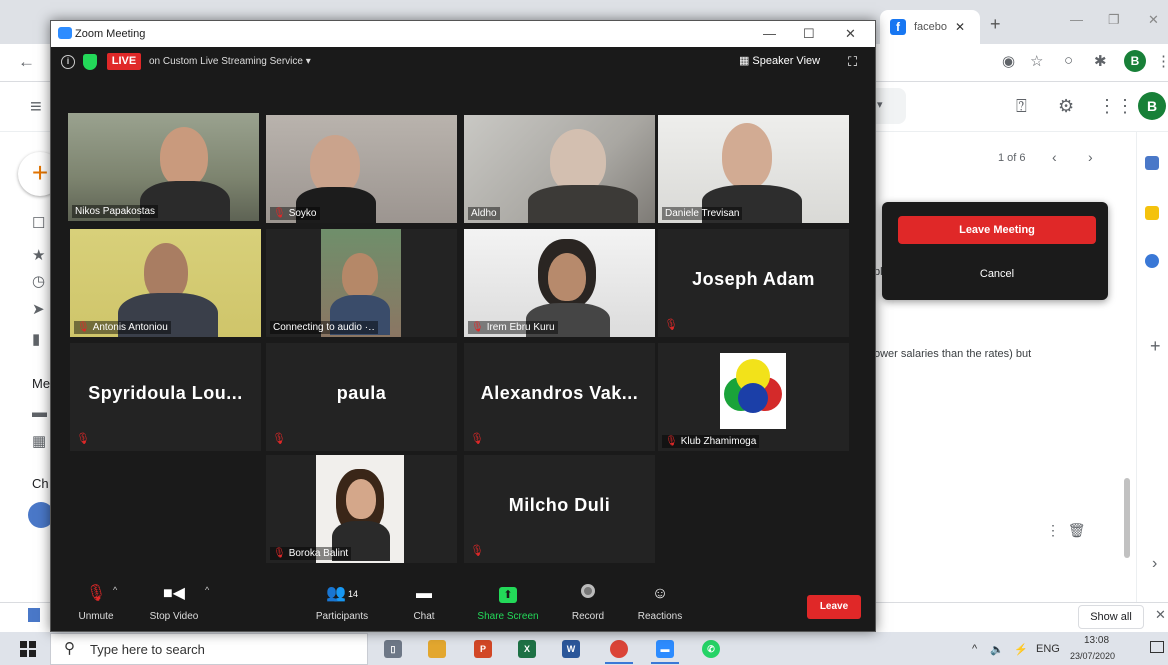 The image size is (1168, 665). I want to click on browser-tab-facebook: f facebo ✕, so click(930, 27).